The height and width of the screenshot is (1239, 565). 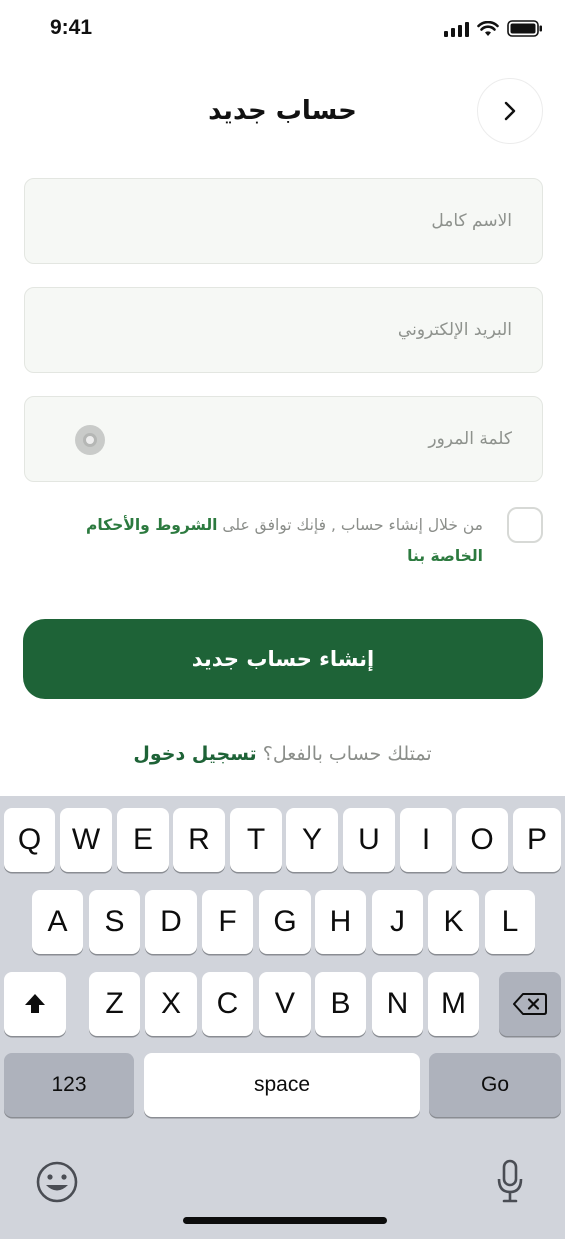 I want to click on wifi-icon, so click(x=488, y=28).